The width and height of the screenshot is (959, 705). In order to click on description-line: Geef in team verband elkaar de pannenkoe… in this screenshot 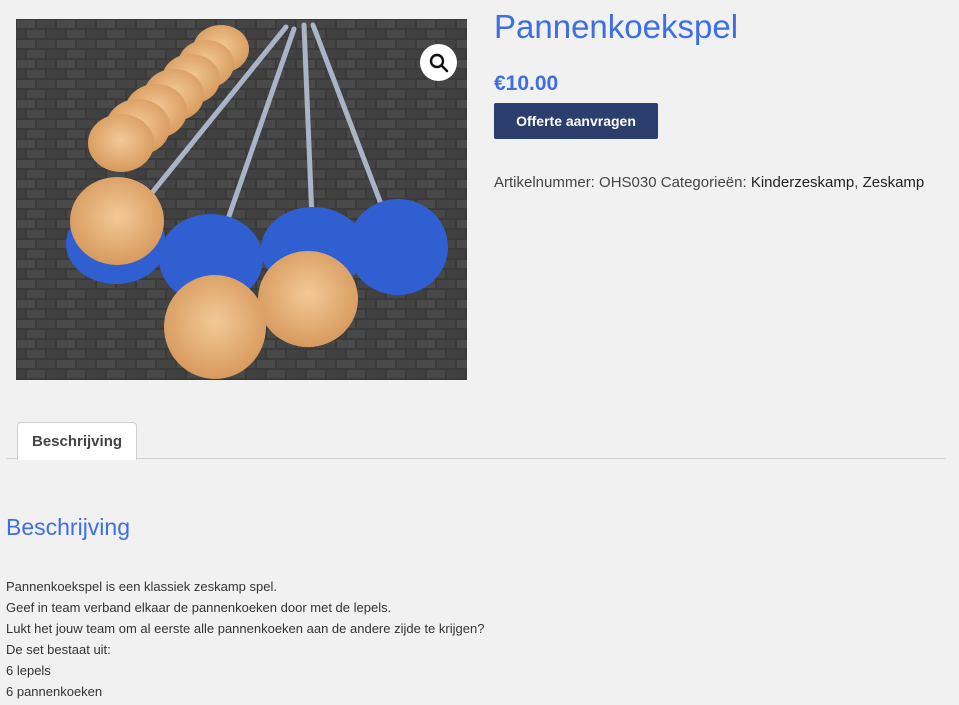, I will do `click(199, 607)`.